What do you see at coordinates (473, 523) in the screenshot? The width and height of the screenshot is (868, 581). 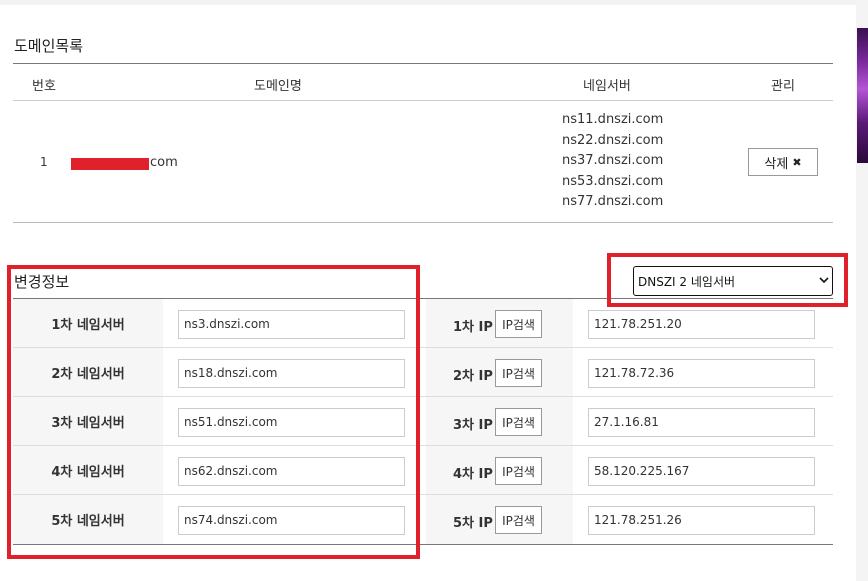 I see `ip-label: 5차 IP` at bounding box center [473, 523].